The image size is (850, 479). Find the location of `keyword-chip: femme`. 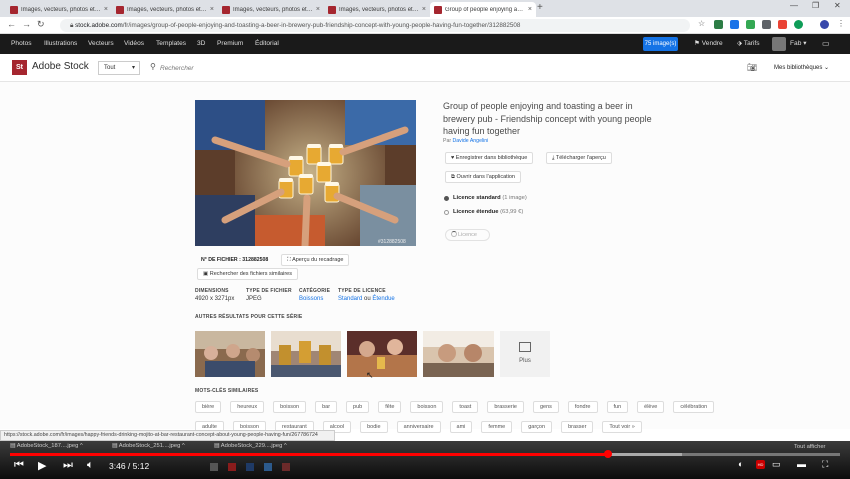

keyword-chip: femme is located at coordinates (497, 427).